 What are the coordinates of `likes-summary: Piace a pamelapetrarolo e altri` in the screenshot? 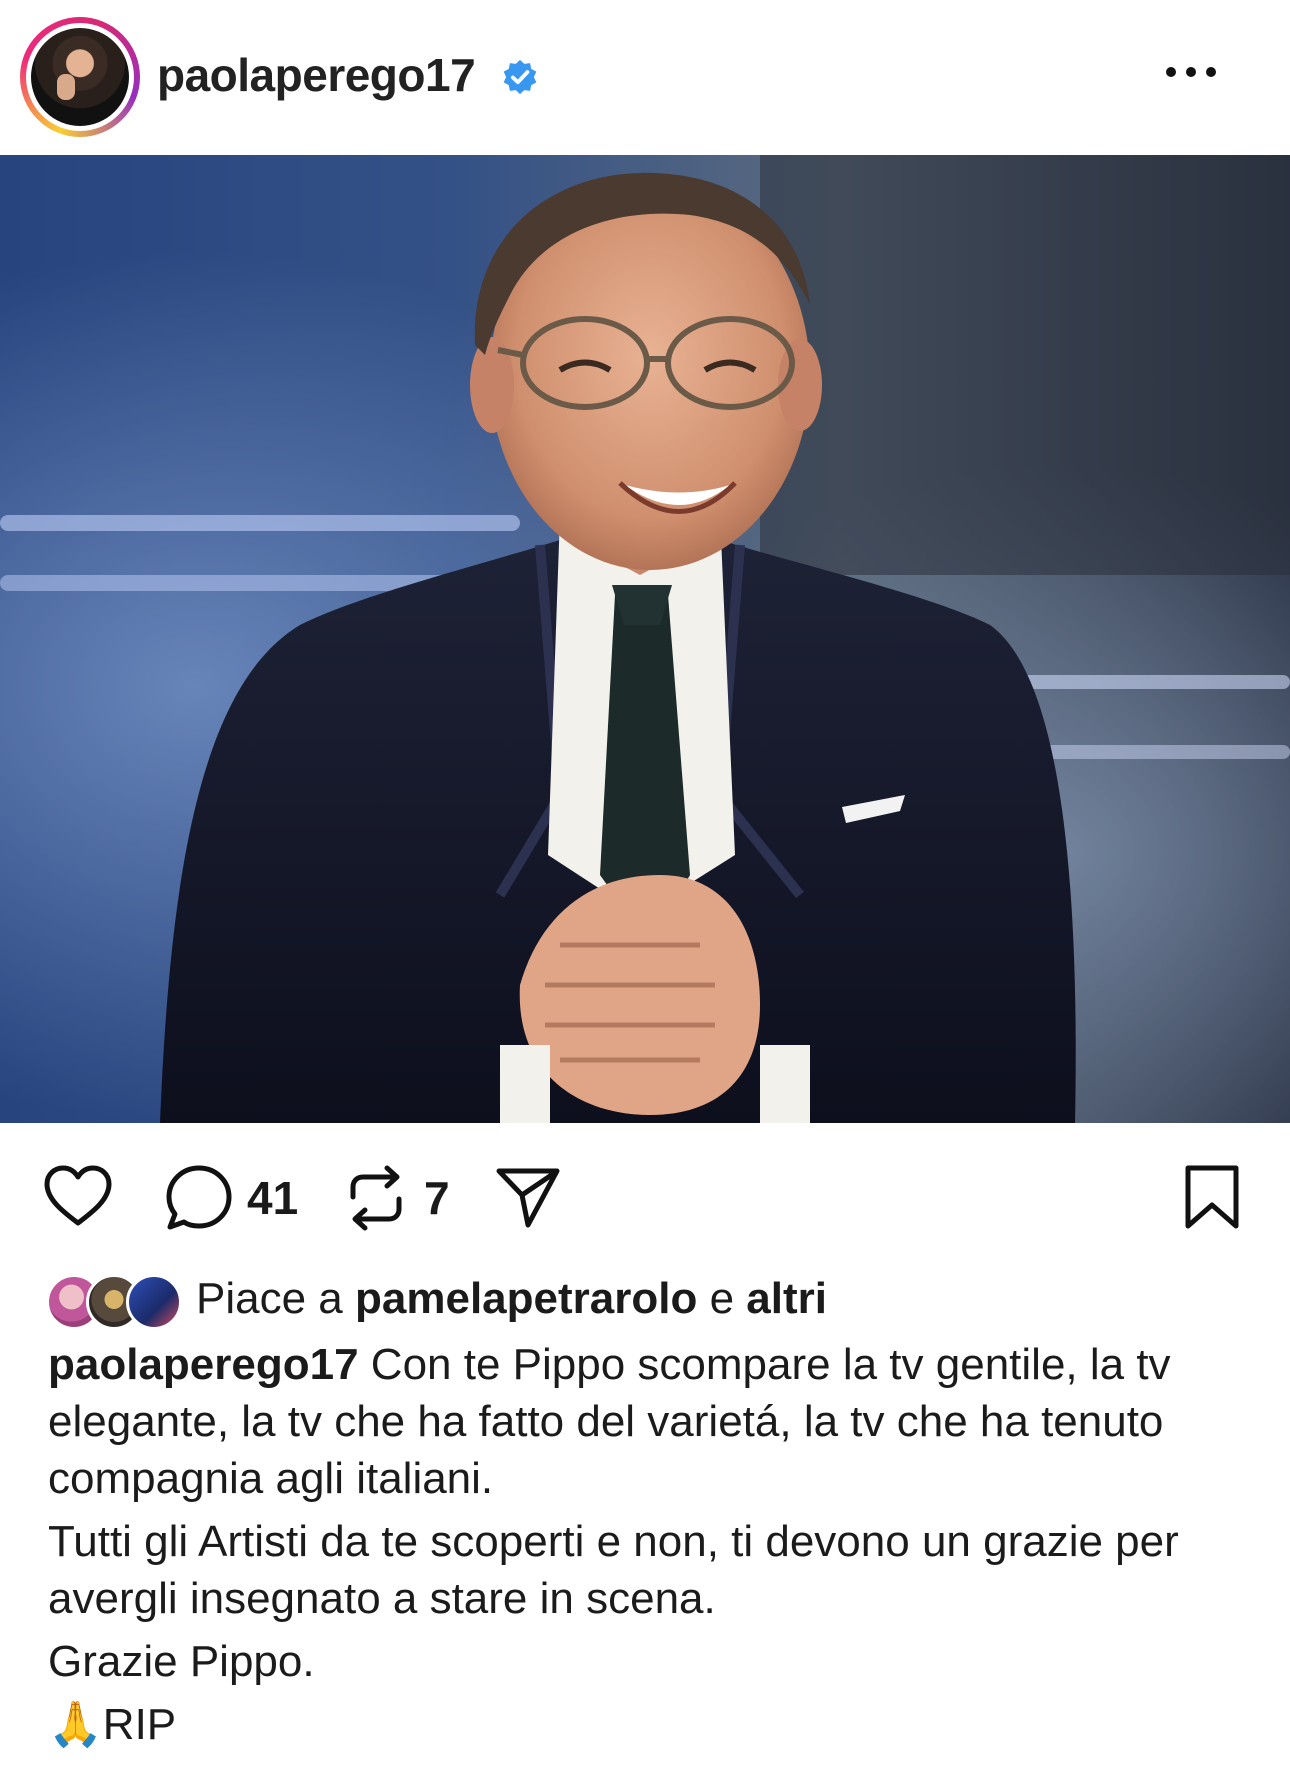 It's located at (511, 1299).